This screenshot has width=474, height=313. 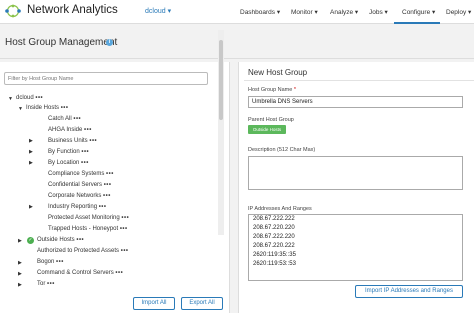 What do you see at coordinates (458, 12) in the screenshot?
I see `nav-deploy: Deploy ▾` at bounding box center [458, 12].